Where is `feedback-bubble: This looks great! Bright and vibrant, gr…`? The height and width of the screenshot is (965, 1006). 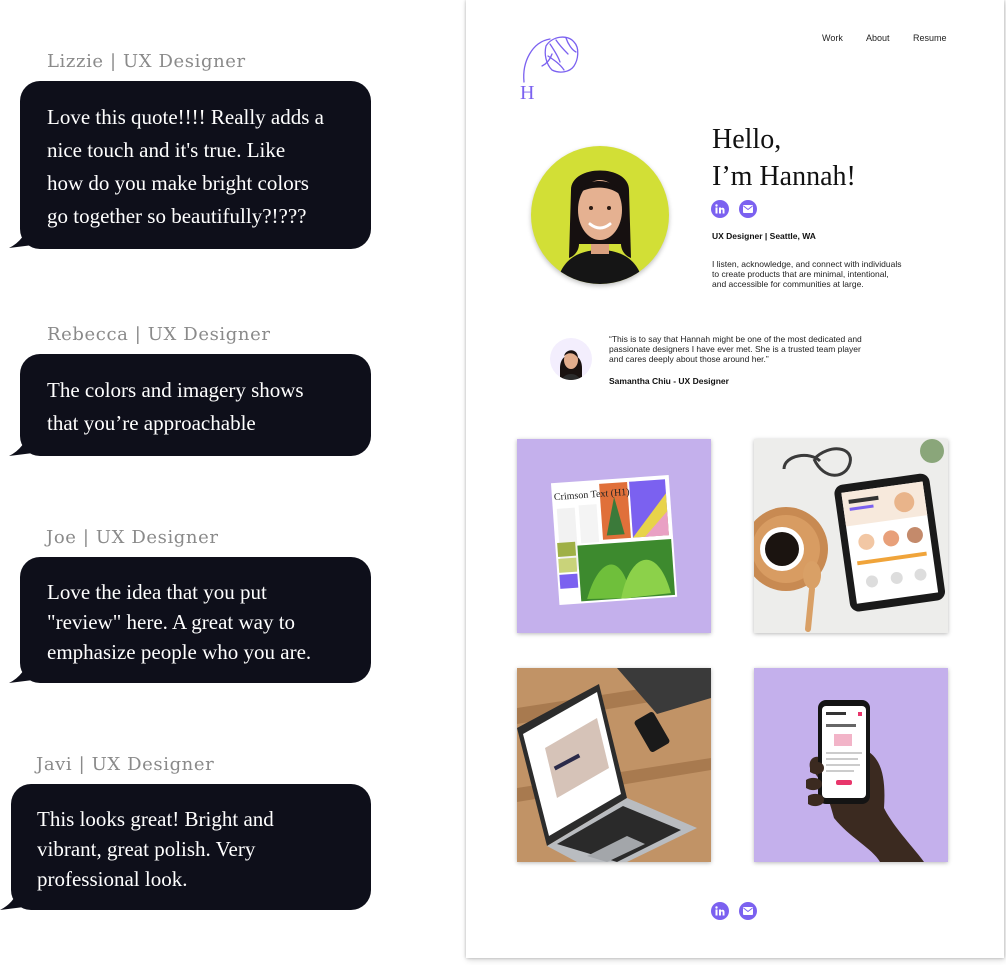 feedback-bubble: This looks great! Bright and vibrant, gr… is located at coordinates (191, 847).